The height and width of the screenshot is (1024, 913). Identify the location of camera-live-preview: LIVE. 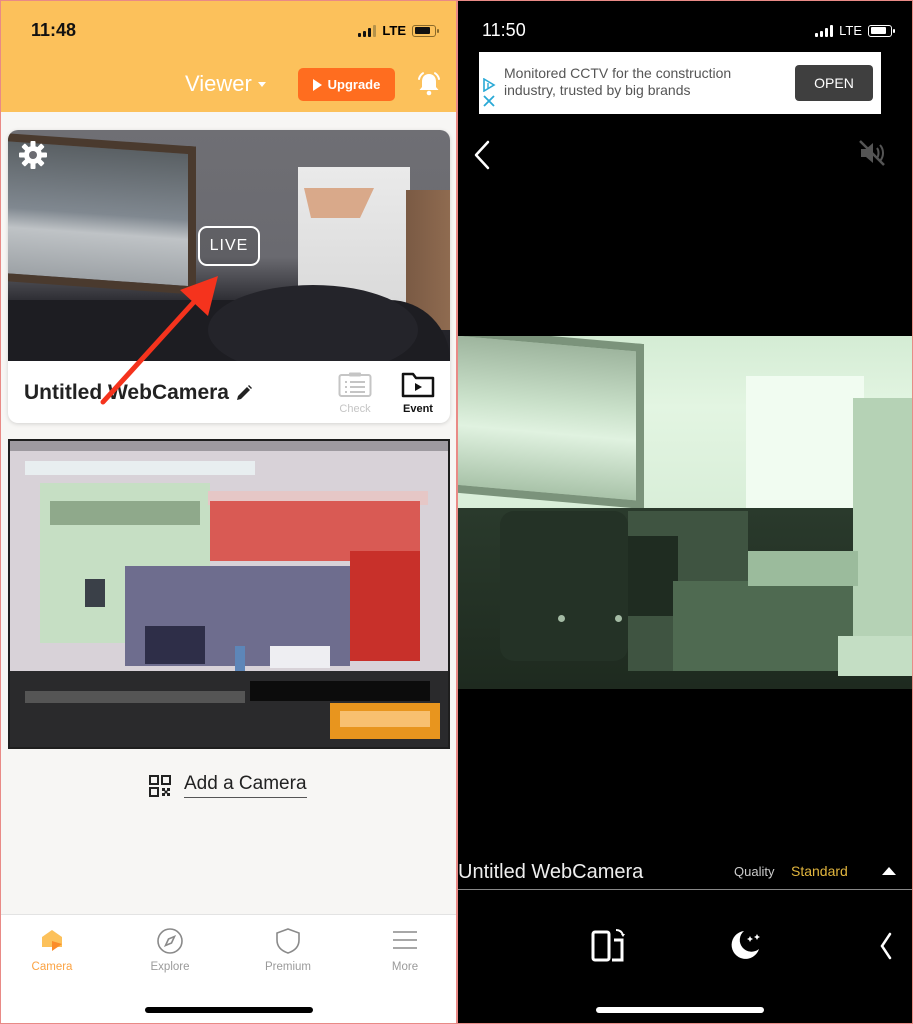
(229, 245).